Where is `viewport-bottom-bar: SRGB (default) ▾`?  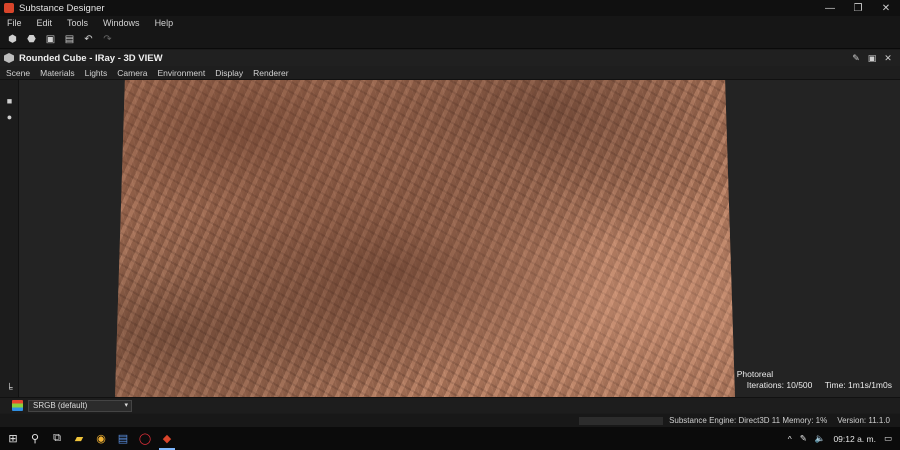 viewport-bottom-bar: SRGB (default) ▾ is located at coordinates (450, 405).